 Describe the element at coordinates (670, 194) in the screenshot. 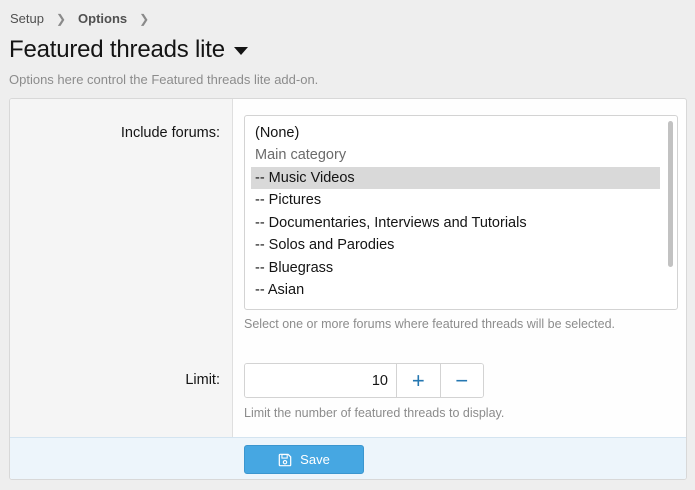

I see `scrollbar-thumb` at that location.